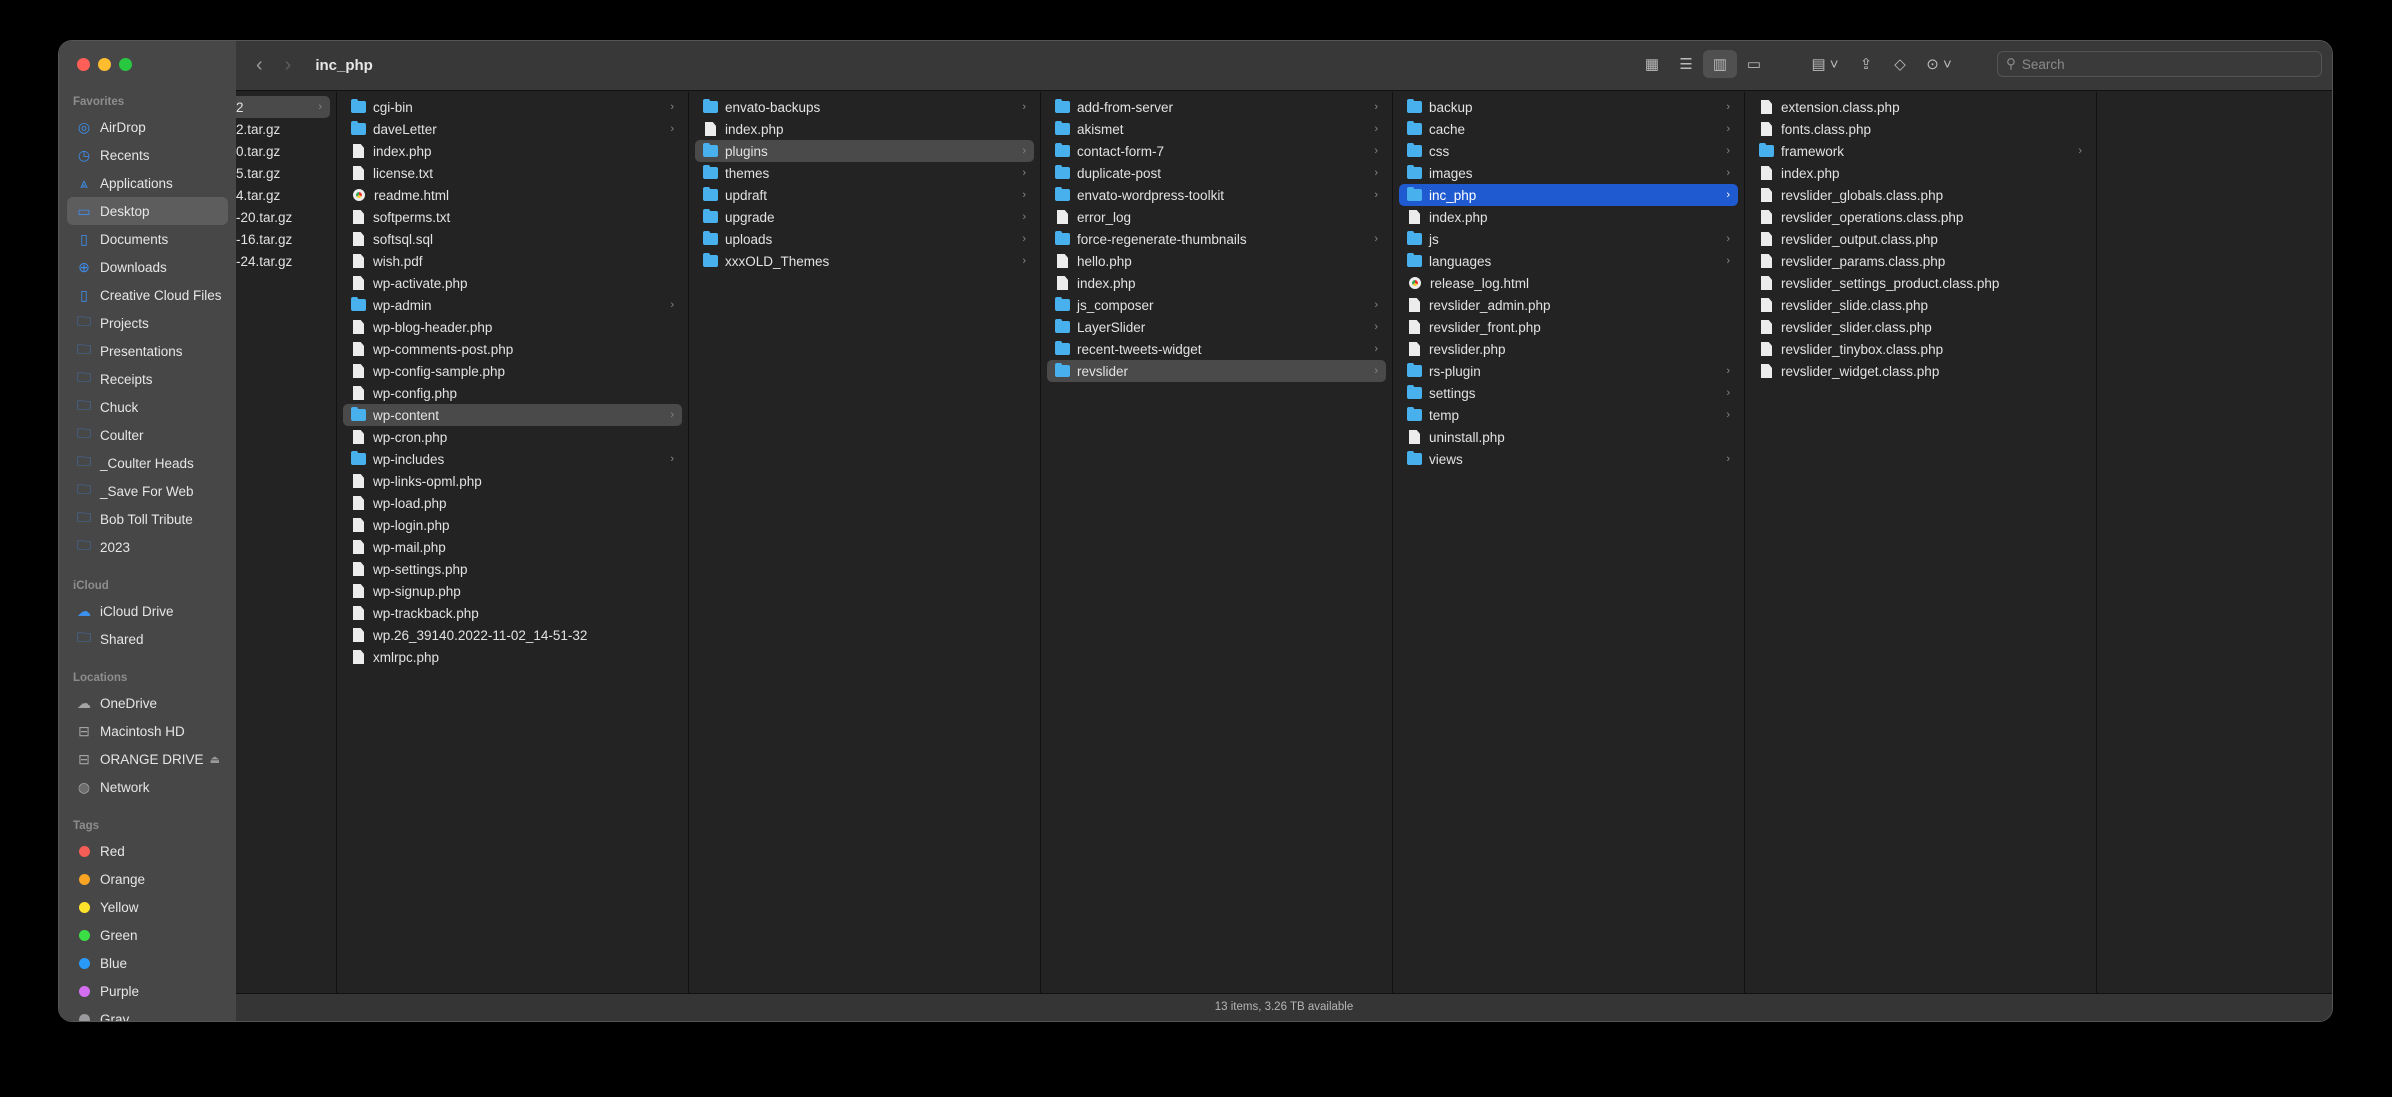 Image resolution: width=2392 pixels, height=1097 pixels. I want to click on file-row: readme.html, so click(512, 195).